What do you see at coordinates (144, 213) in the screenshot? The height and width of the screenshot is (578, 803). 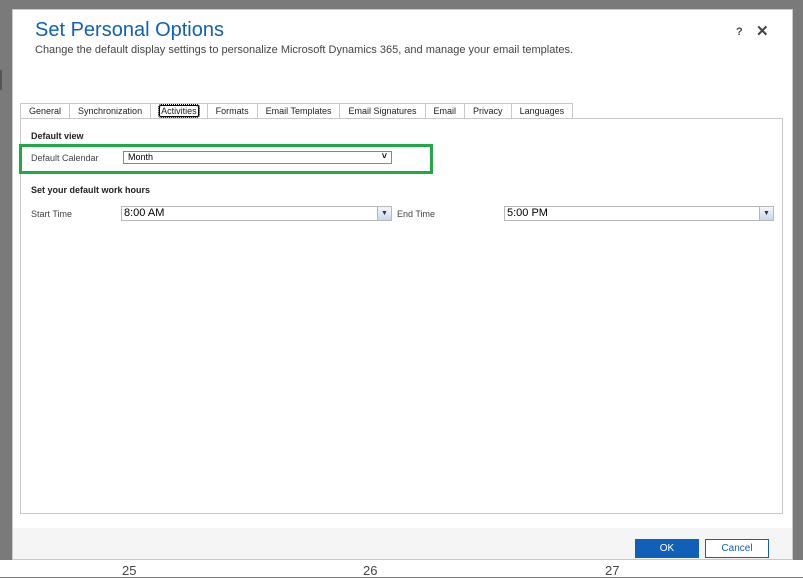 I see `start-time-value: 8:00 AM` at bounding box center [144, 213].